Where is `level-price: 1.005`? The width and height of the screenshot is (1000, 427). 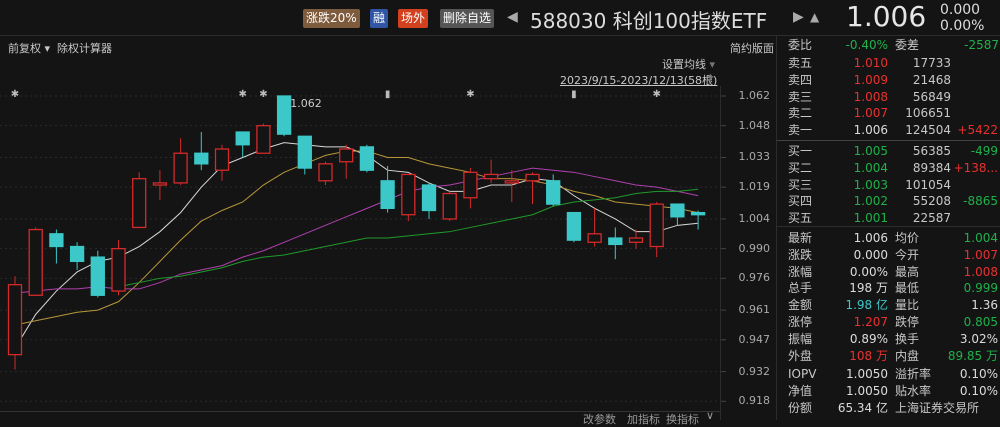
level-price: 1.005 is located at coordinates (870, 151).